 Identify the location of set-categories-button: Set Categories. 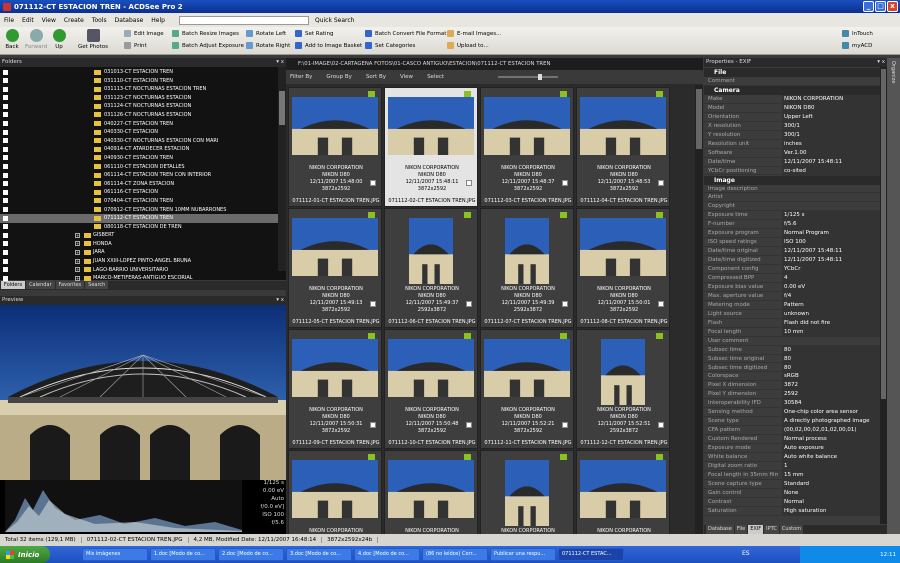
(390, 45).